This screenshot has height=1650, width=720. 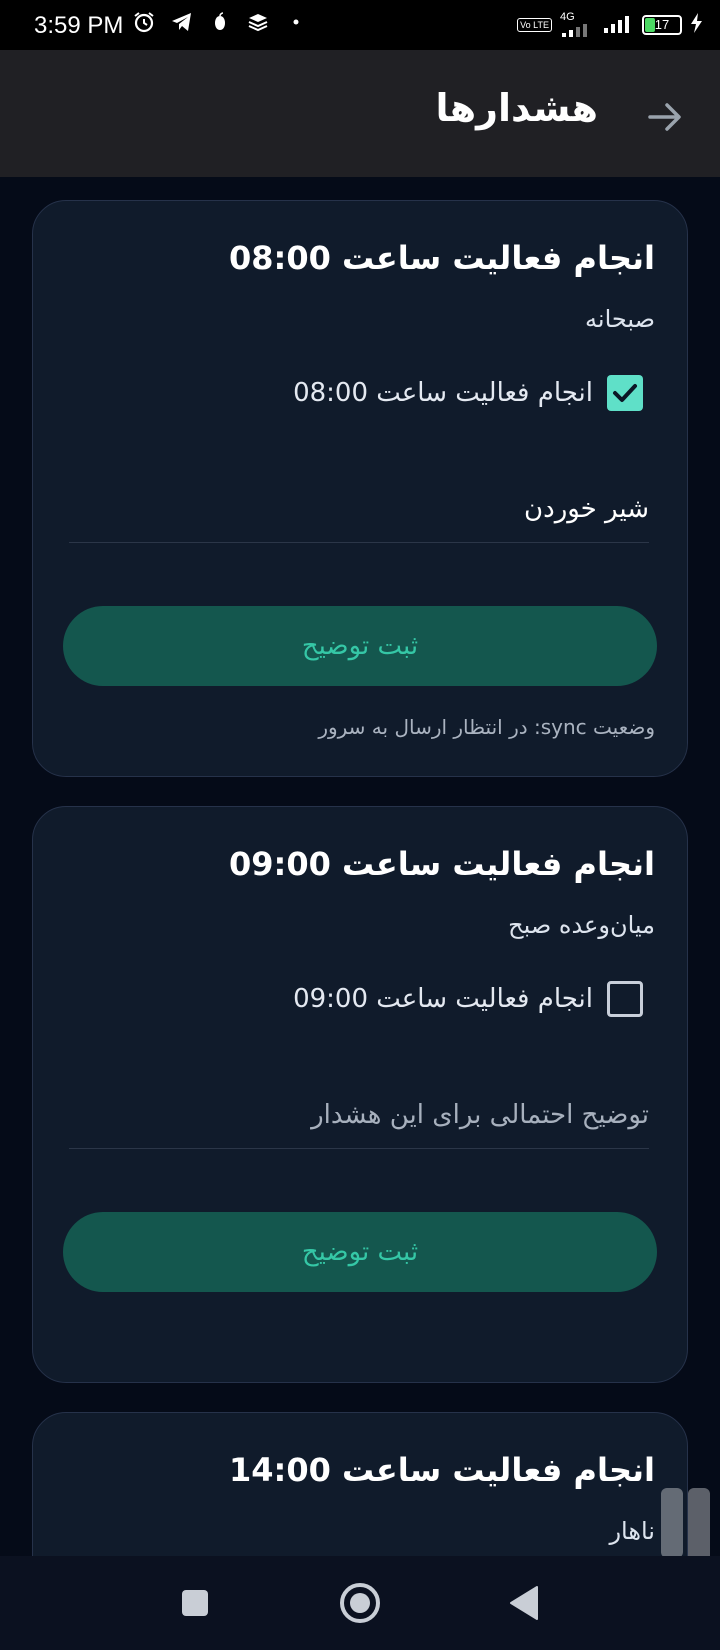 What do you see at coordinates (662, 24) in the screenshot?
I see `battery-icon: 17` at bounding box center [662, 24].